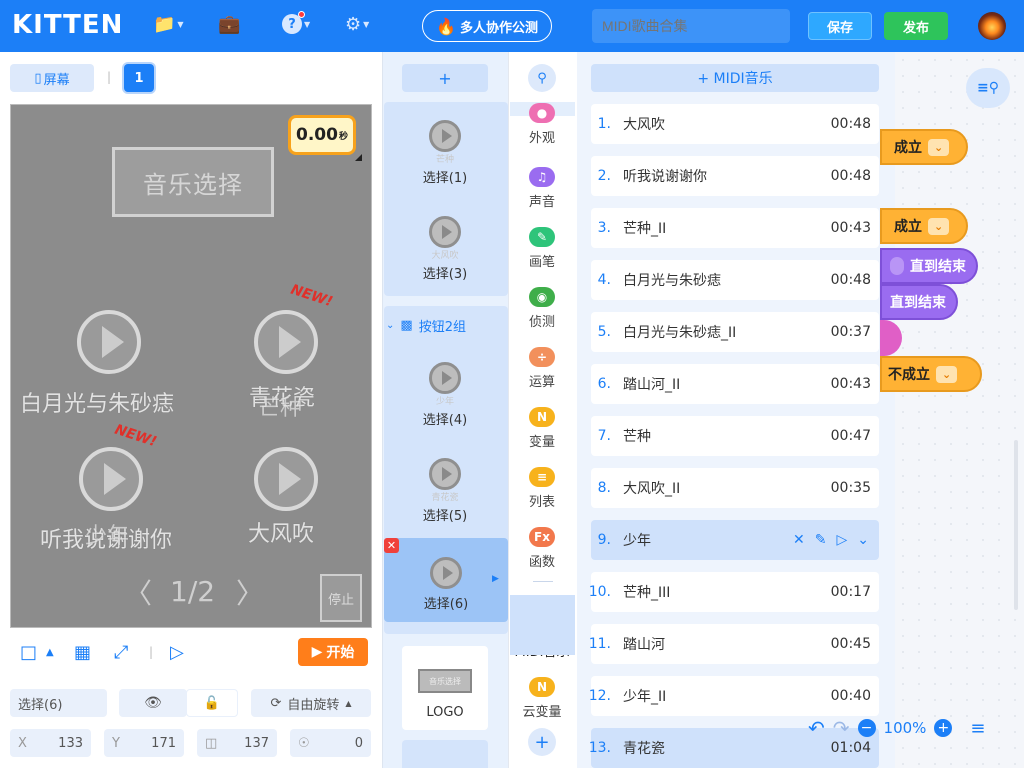 This screenshot has height=768, width=1024. Describe the element at coordinates (542, 686) in the screenshot. I see `variable-icon: N` at that location.